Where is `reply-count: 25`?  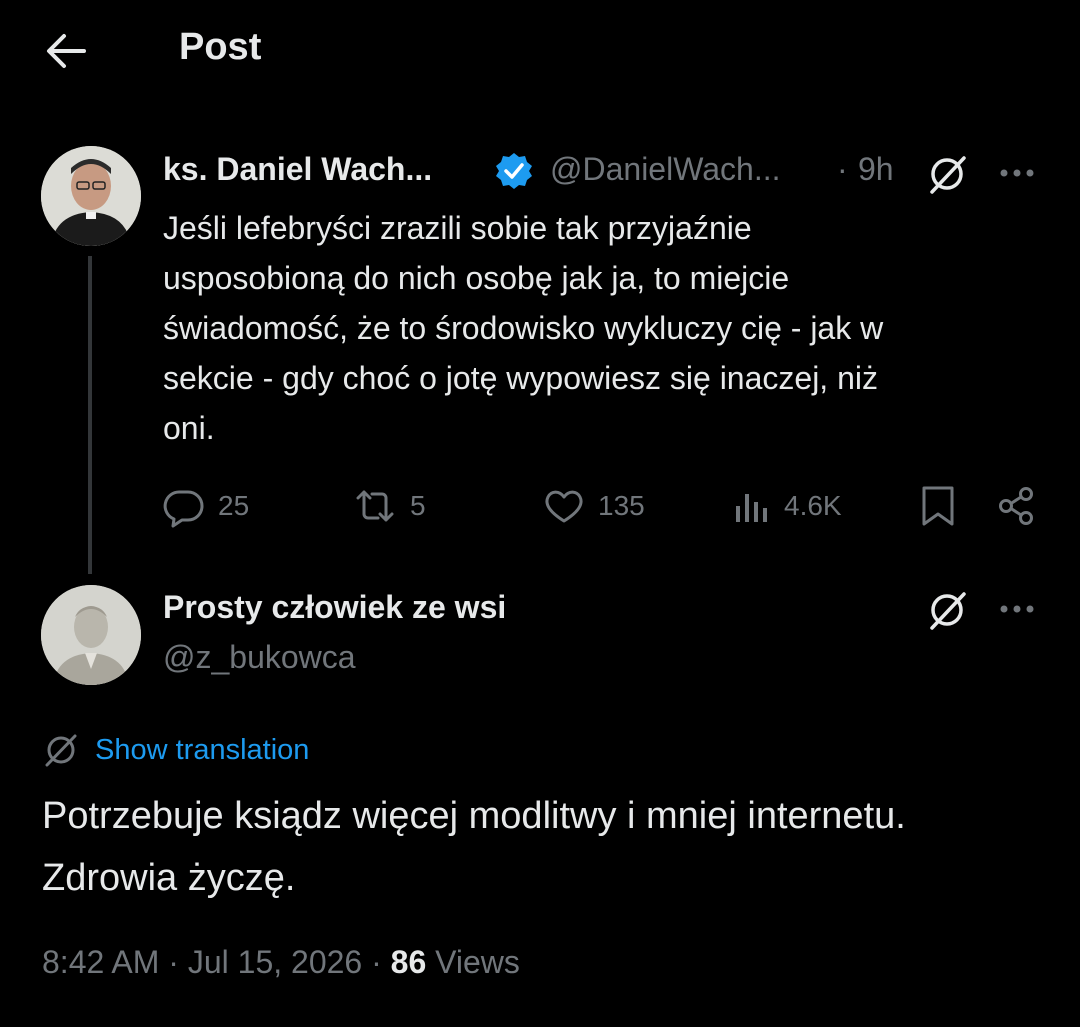 reply-count: 25 is located at coordinates (234, 505).